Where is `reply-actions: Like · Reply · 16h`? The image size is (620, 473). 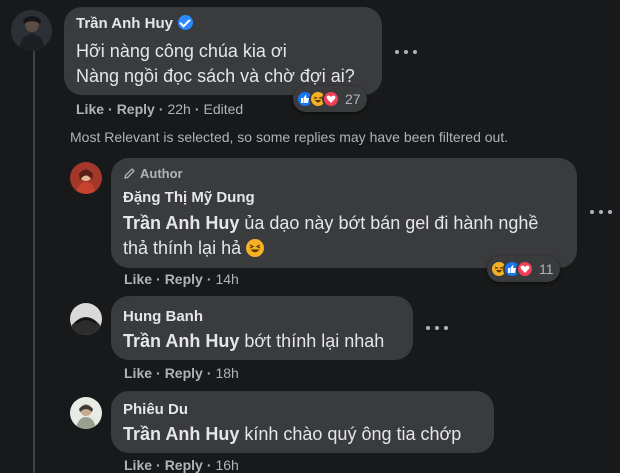
reply-actions: Like · Reply · 16h is located at coordinates (181, 465).